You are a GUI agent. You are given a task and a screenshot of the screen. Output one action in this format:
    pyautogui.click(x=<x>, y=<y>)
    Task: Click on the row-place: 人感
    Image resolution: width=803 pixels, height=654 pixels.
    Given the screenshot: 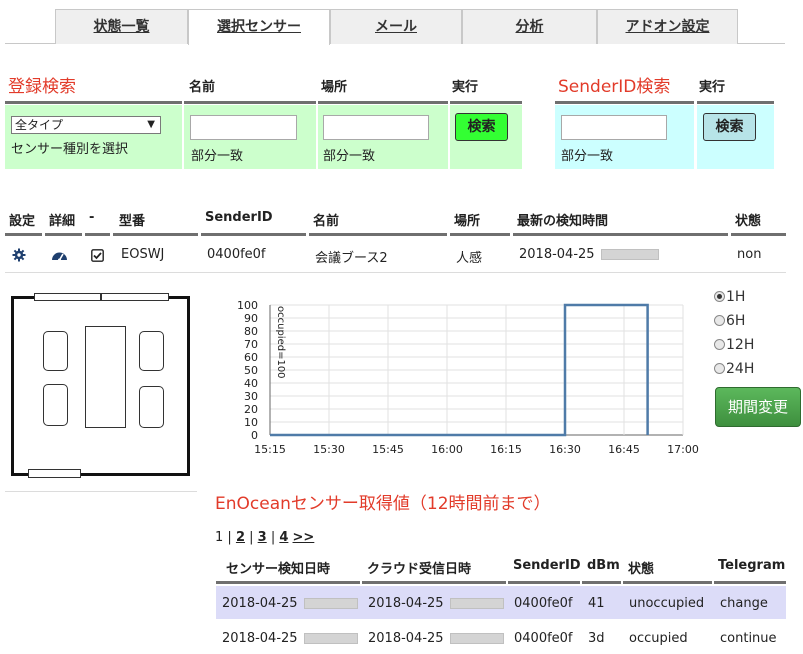 What is the action you would take?
    pyautogui.click(x=469, y=258)
    